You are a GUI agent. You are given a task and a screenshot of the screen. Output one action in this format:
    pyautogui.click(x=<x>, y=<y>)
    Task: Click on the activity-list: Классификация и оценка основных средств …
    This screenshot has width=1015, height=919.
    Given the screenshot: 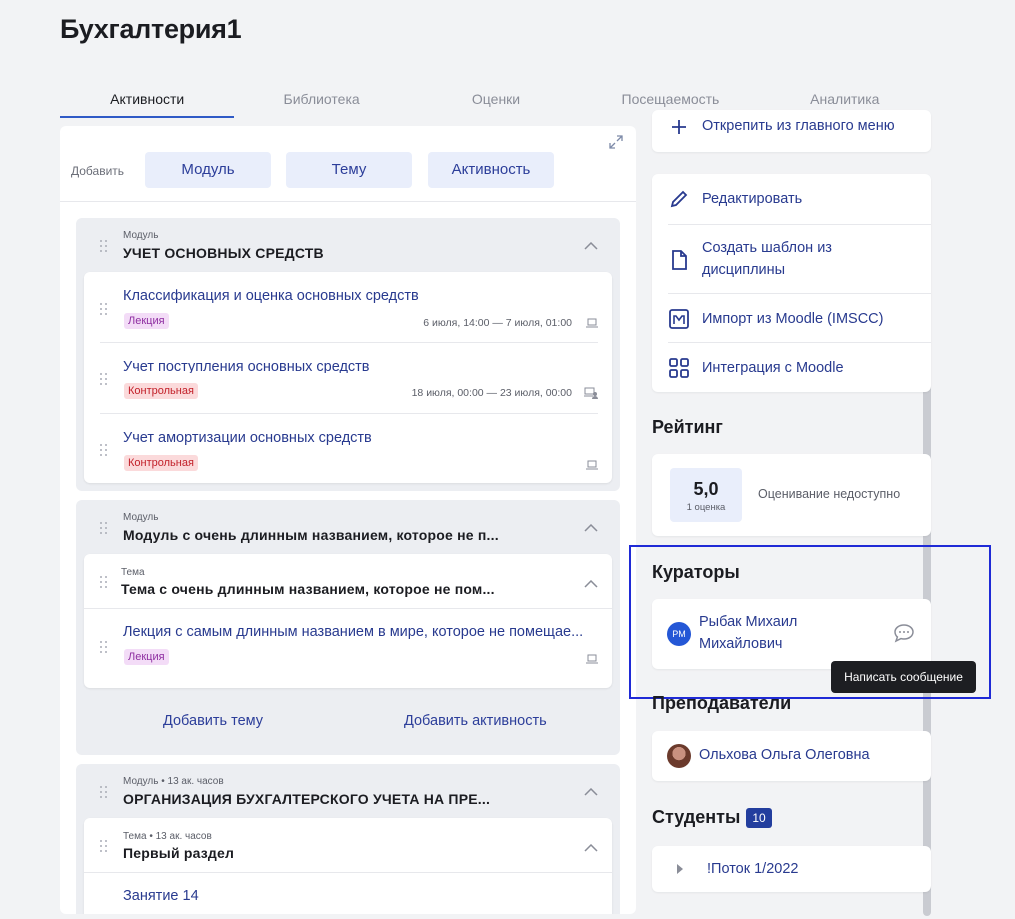 What is the action you would take?
    pyautogui.click(x=348, y=377)
    